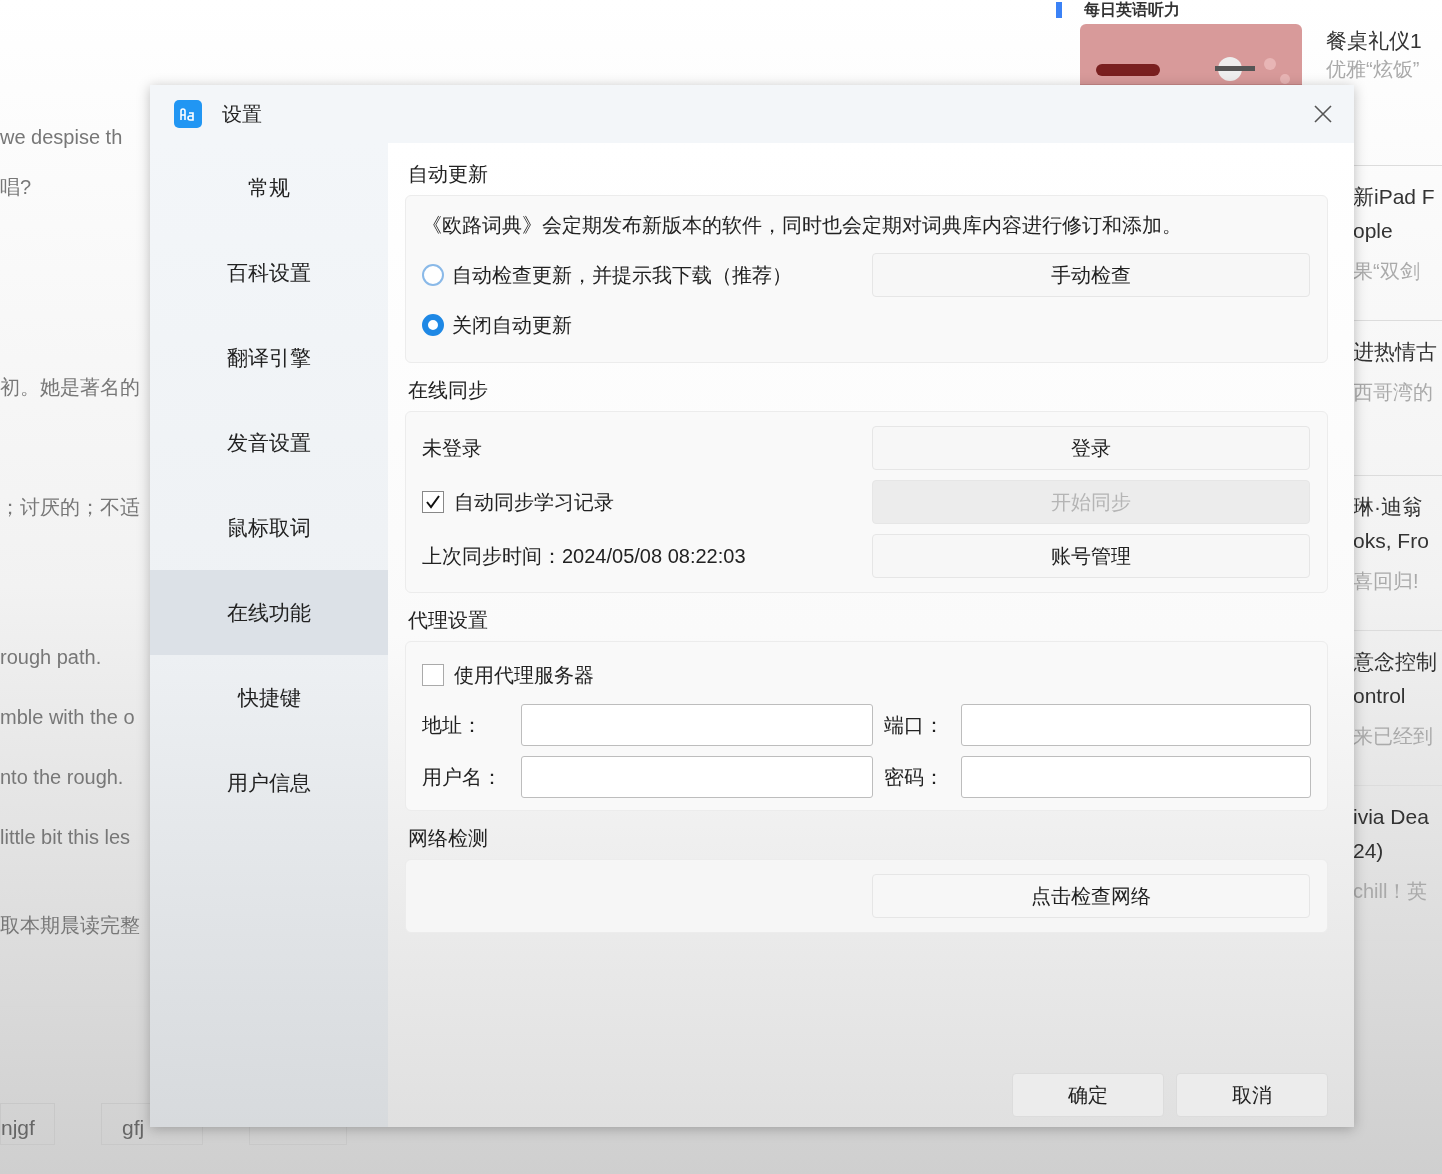 This screenshot has height=1174, width=1442. What do you see at coordinates (269, 187) in the screenshot?
I see `nav-item: 常规` at bounding box center [269, 187].